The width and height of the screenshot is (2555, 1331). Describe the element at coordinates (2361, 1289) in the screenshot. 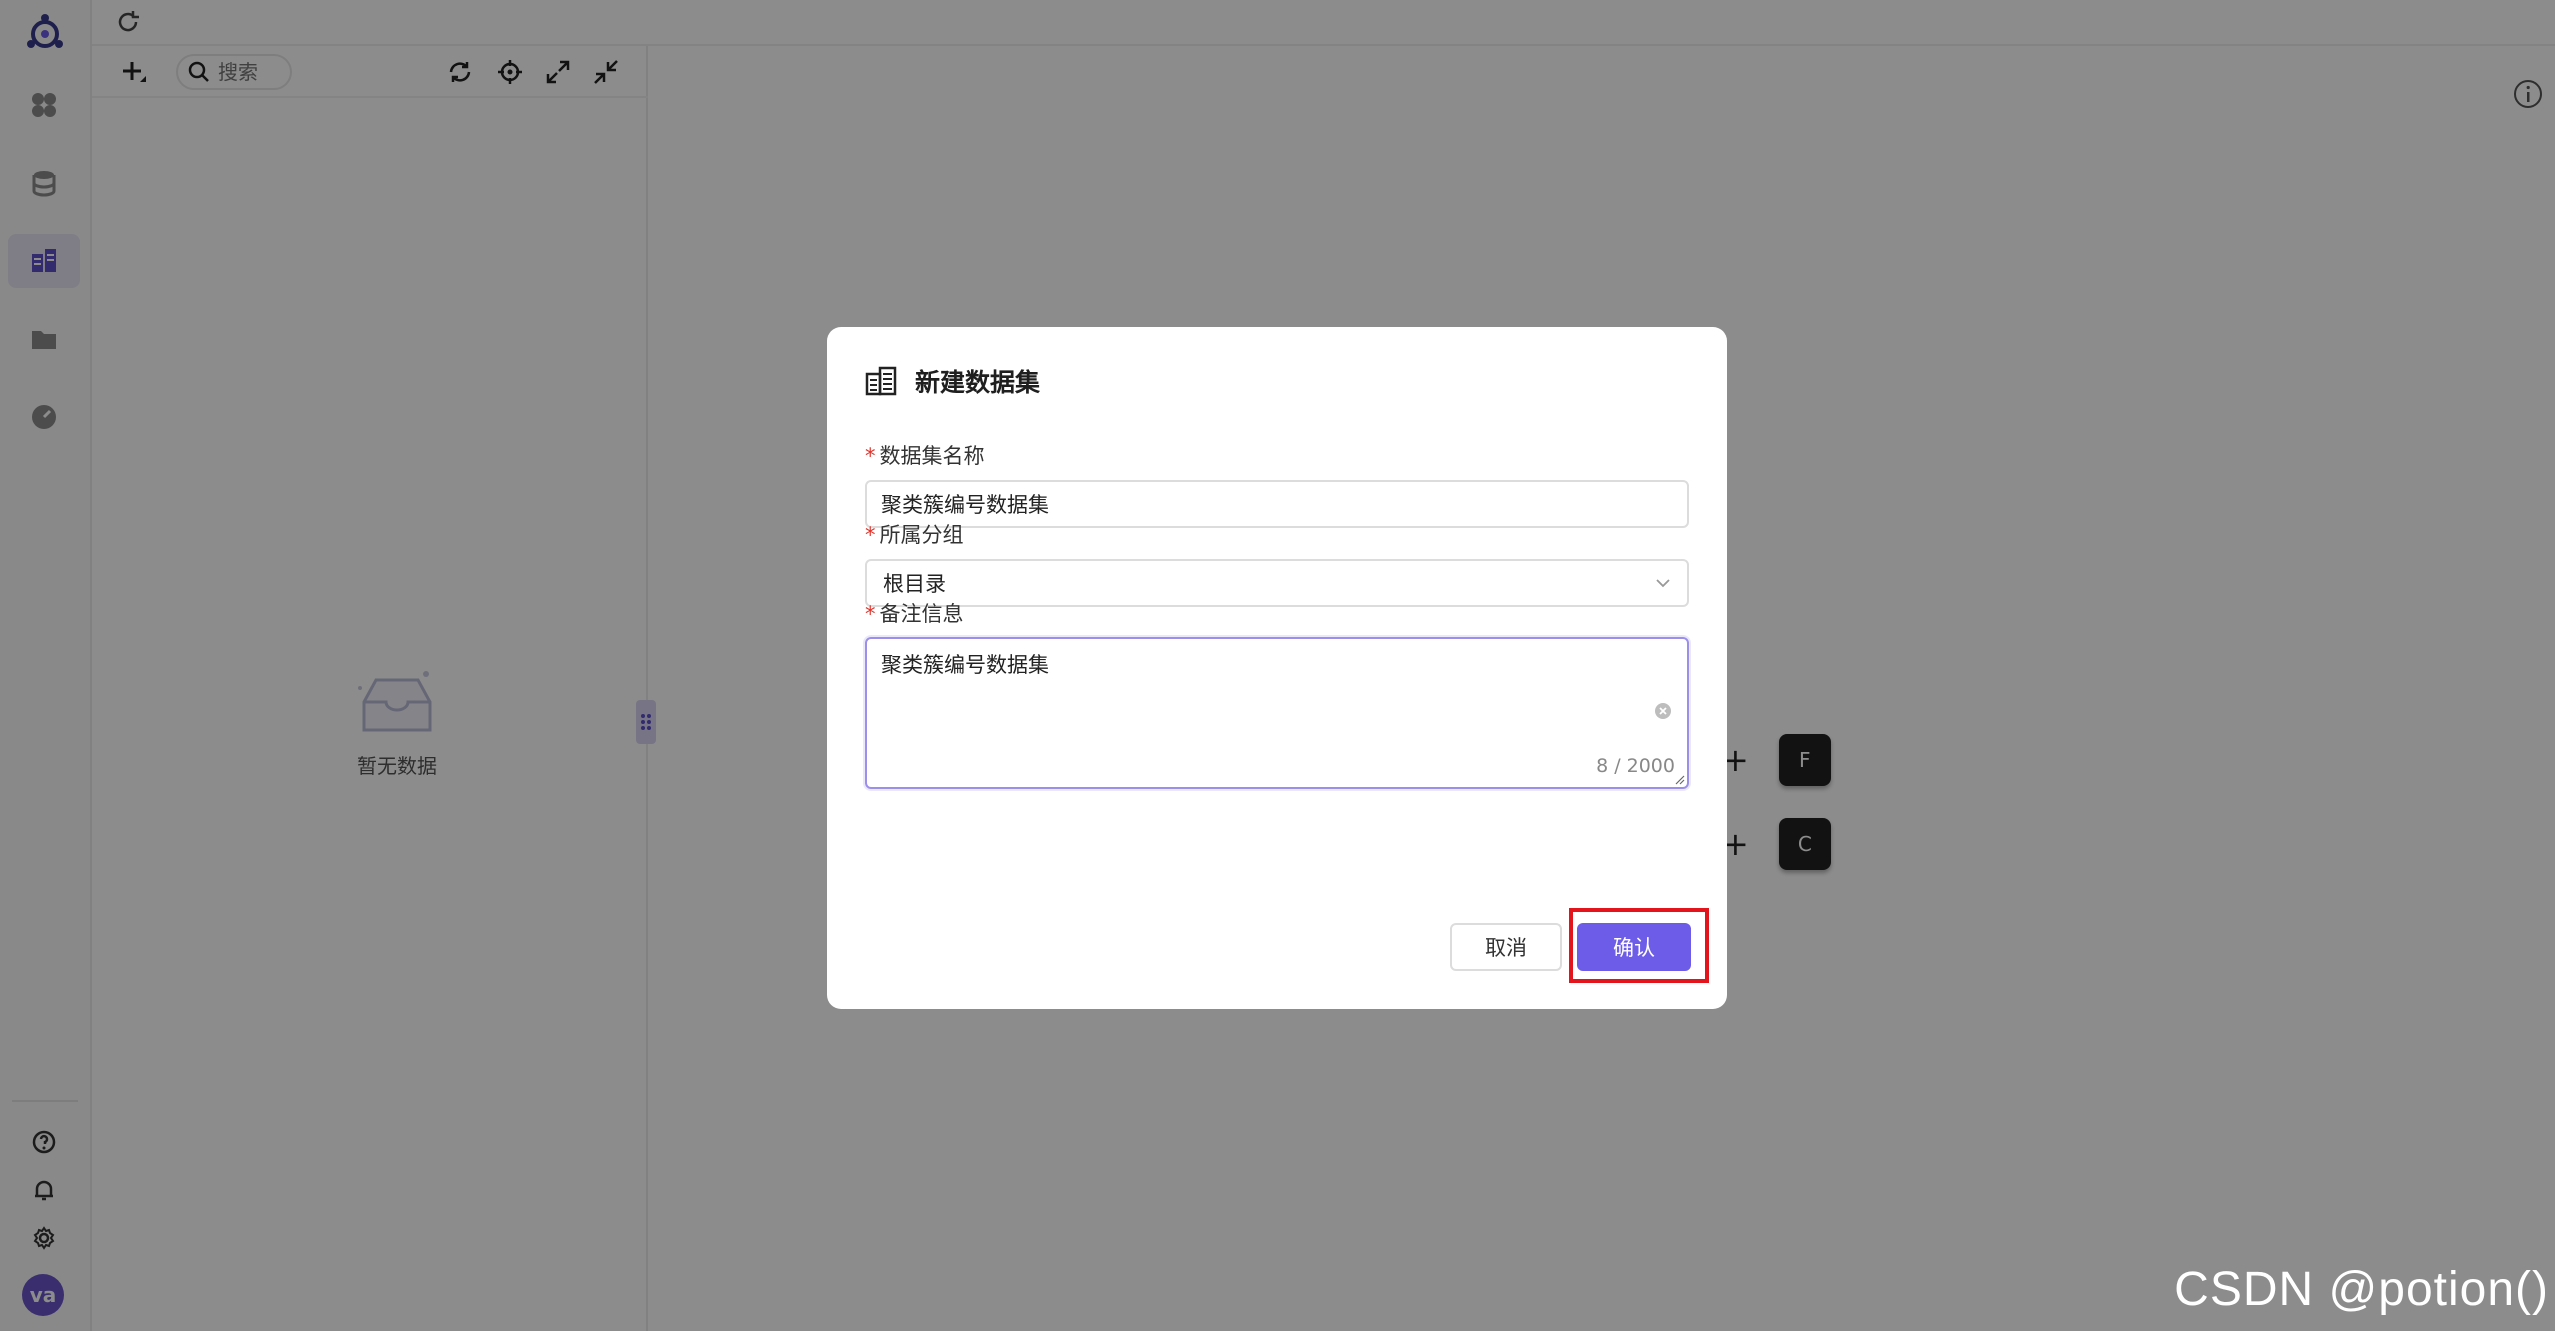

I see `watermark: CSDN @potion()` at that location.